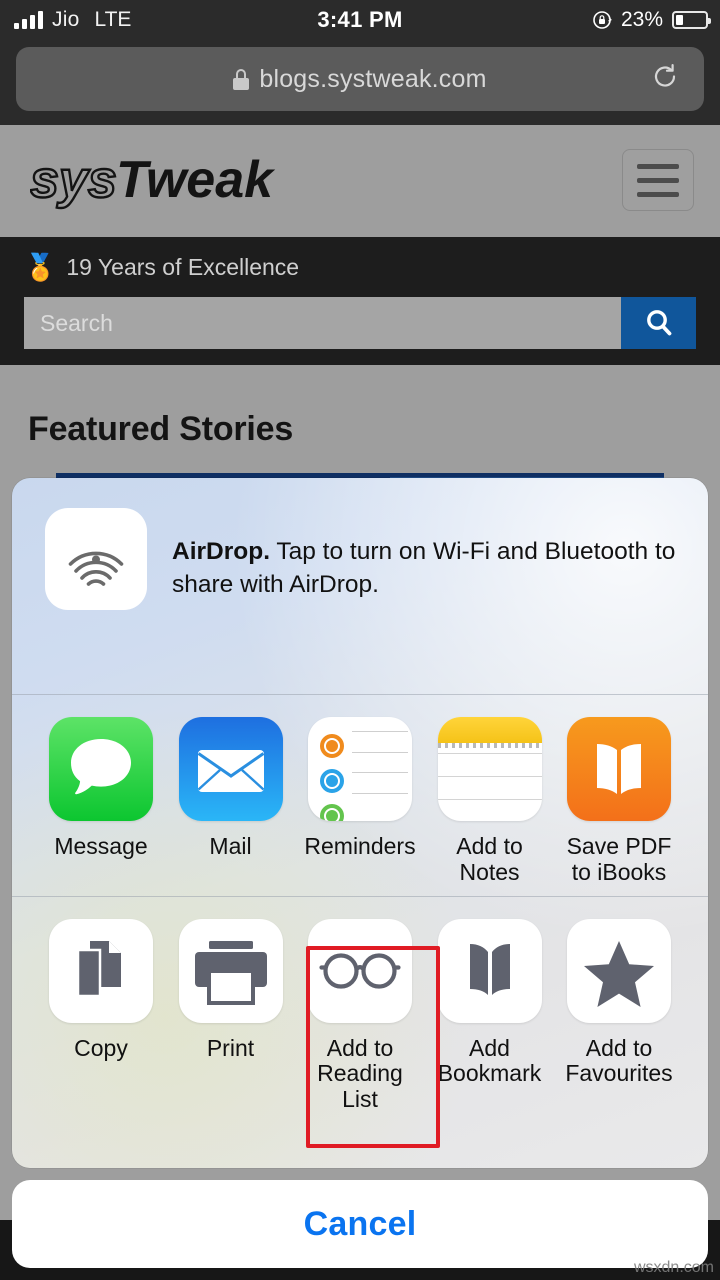 This screenshot has height=1280, width=720. I want to click on watermark: wsxdn.com, so click(673, 1267).